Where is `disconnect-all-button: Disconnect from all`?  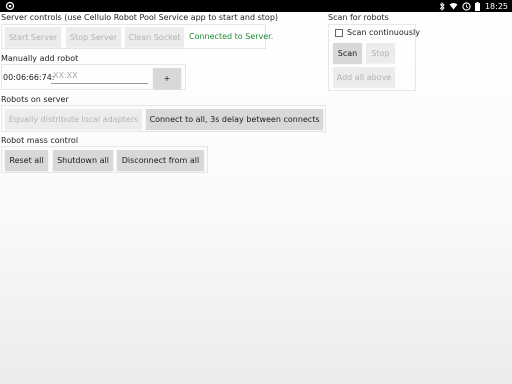
disconnect-all-button: Disconnect from all is located at coordinates (160, 160).